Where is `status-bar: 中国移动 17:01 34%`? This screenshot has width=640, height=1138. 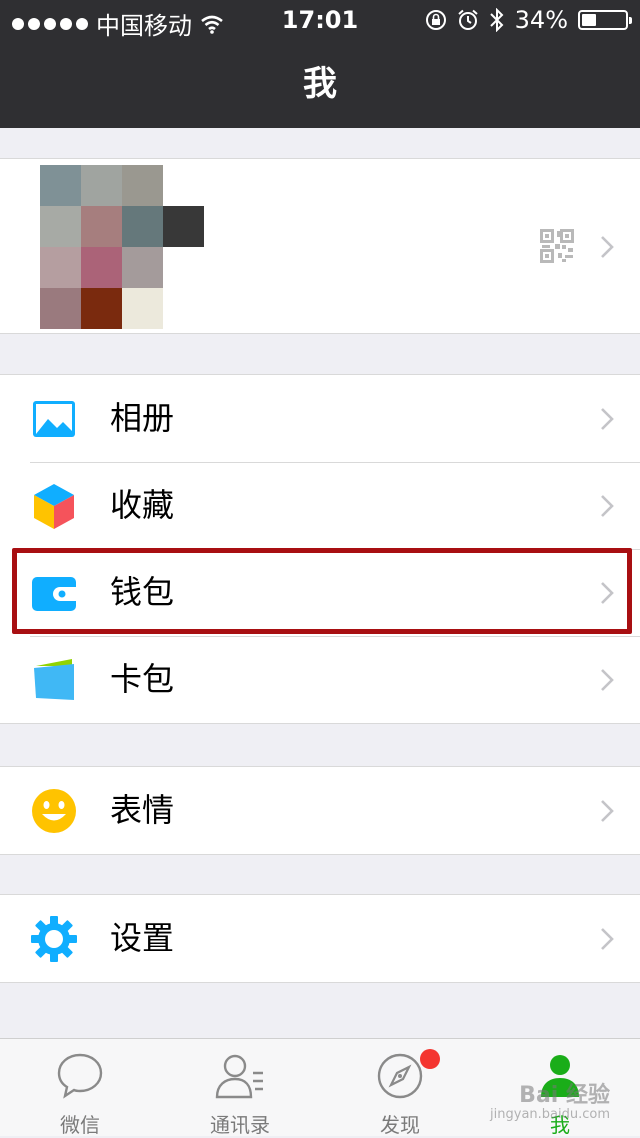
status-bar: 中国移动 17:01 34% is located at coordinates (320, 20).